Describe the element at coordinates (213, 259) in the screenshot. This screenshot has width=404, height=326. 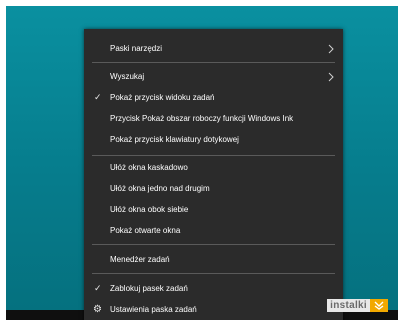
I see `menu-item-task-manager: Menedżer zadań` at that location.